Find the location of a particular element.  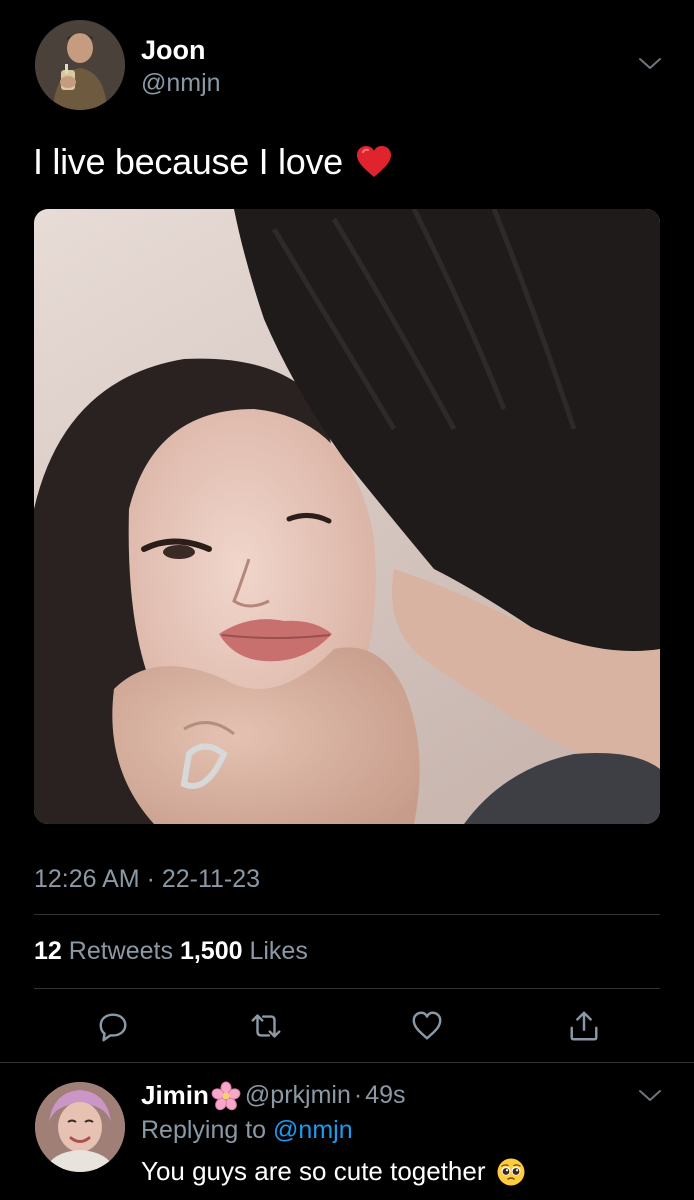

tweet-text-container: I live because I love is located at coordinates (213, 162).